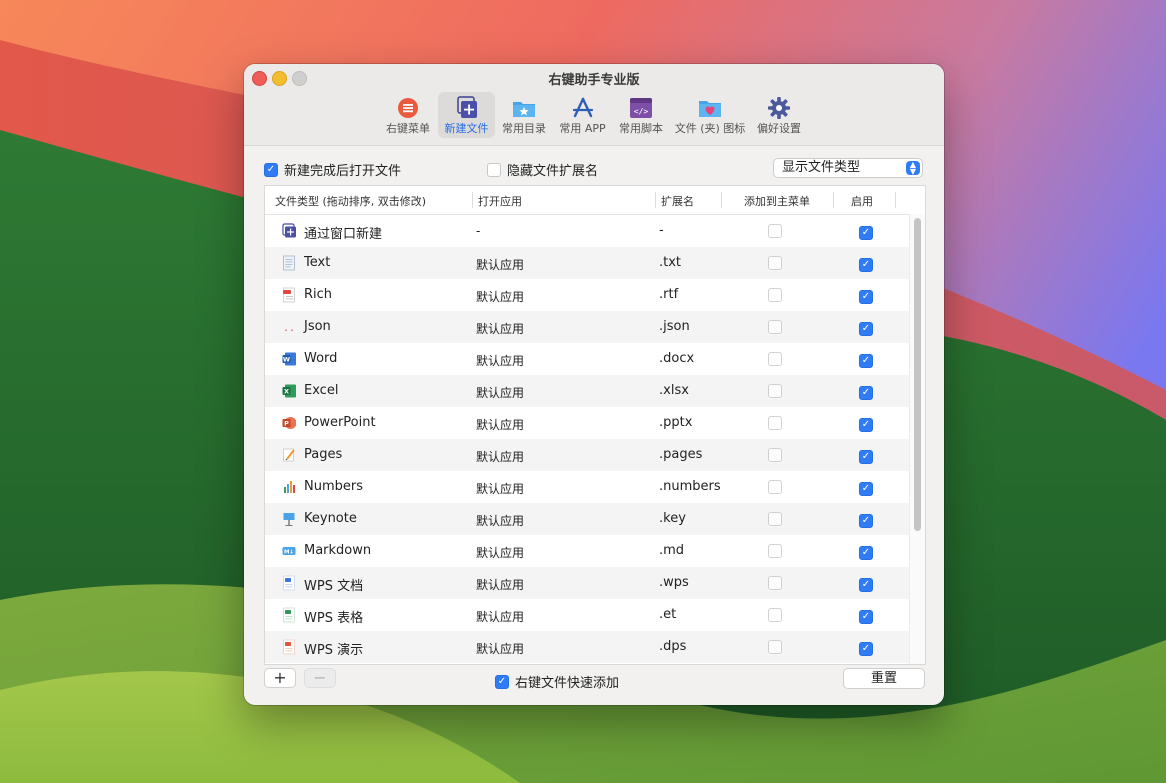 This screenshot has height=783, width=1166. What do you see at coordinates (587, 647) in the screenshot?
I see `table-row: WPS 演示 默认应用 .dps` at bounding box center [587, 647].